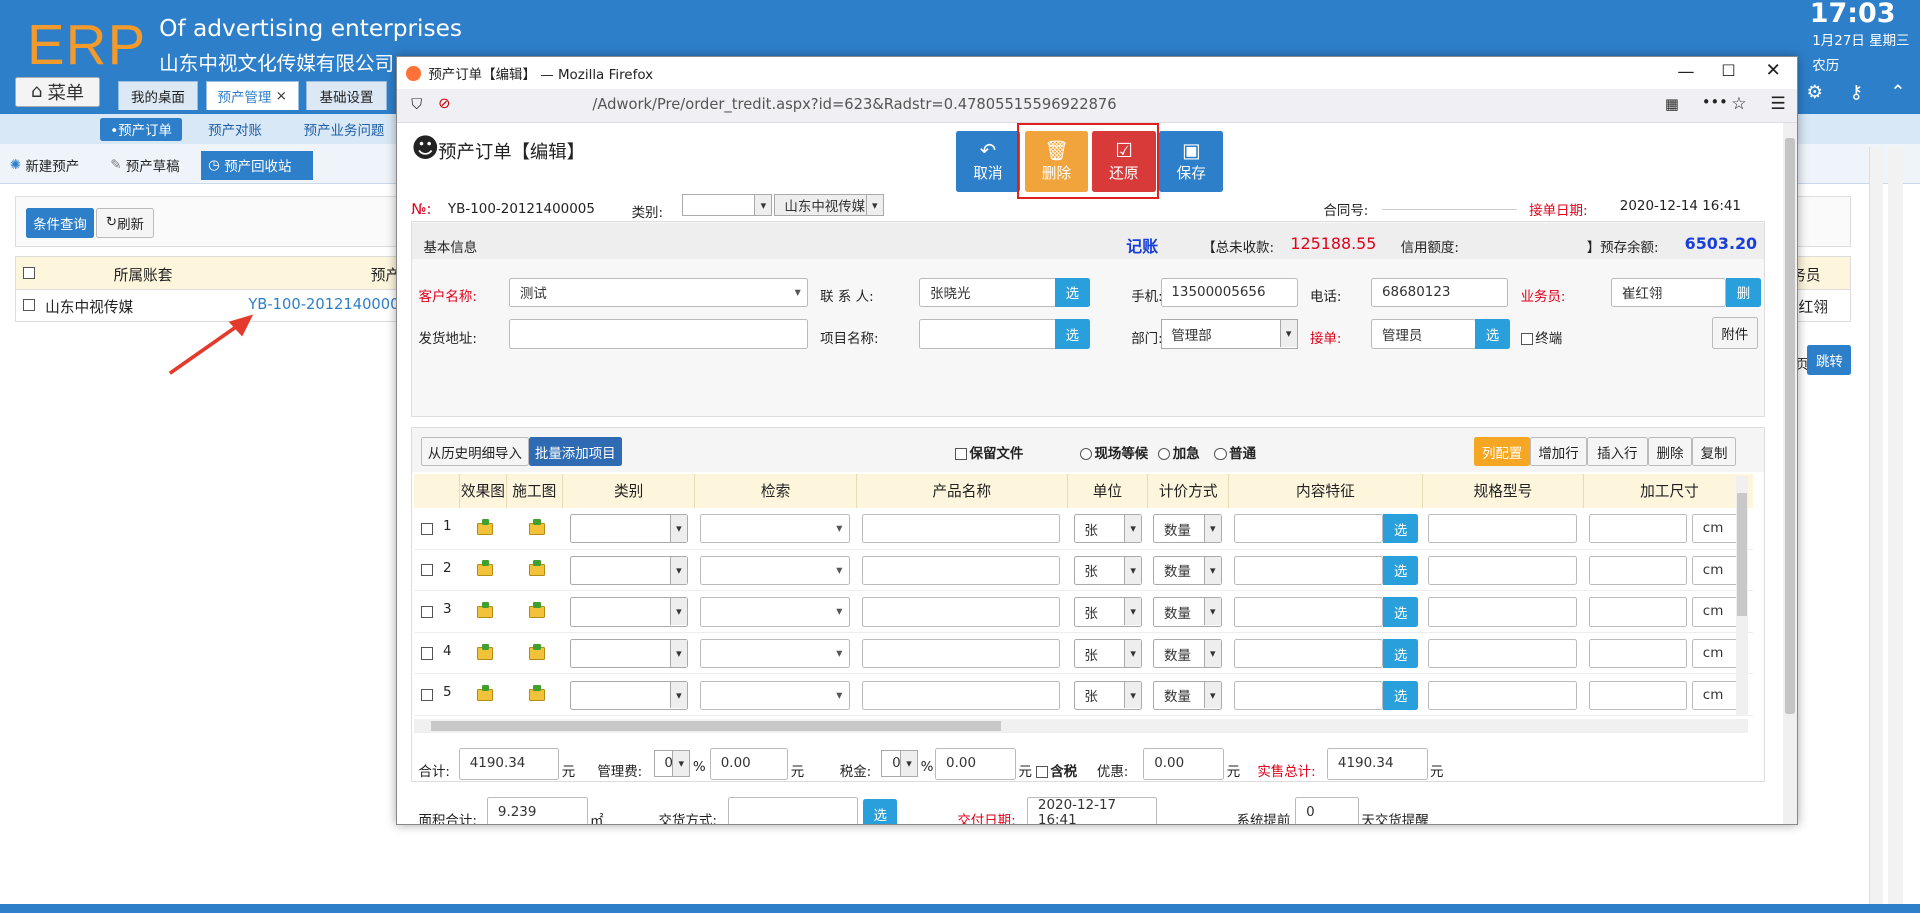 The width and height of the screenshot is (1920, 913). Describe the element at coordinates (1229, 292) in the screenshot. I see `mobile-input: 13500005656` at that location.